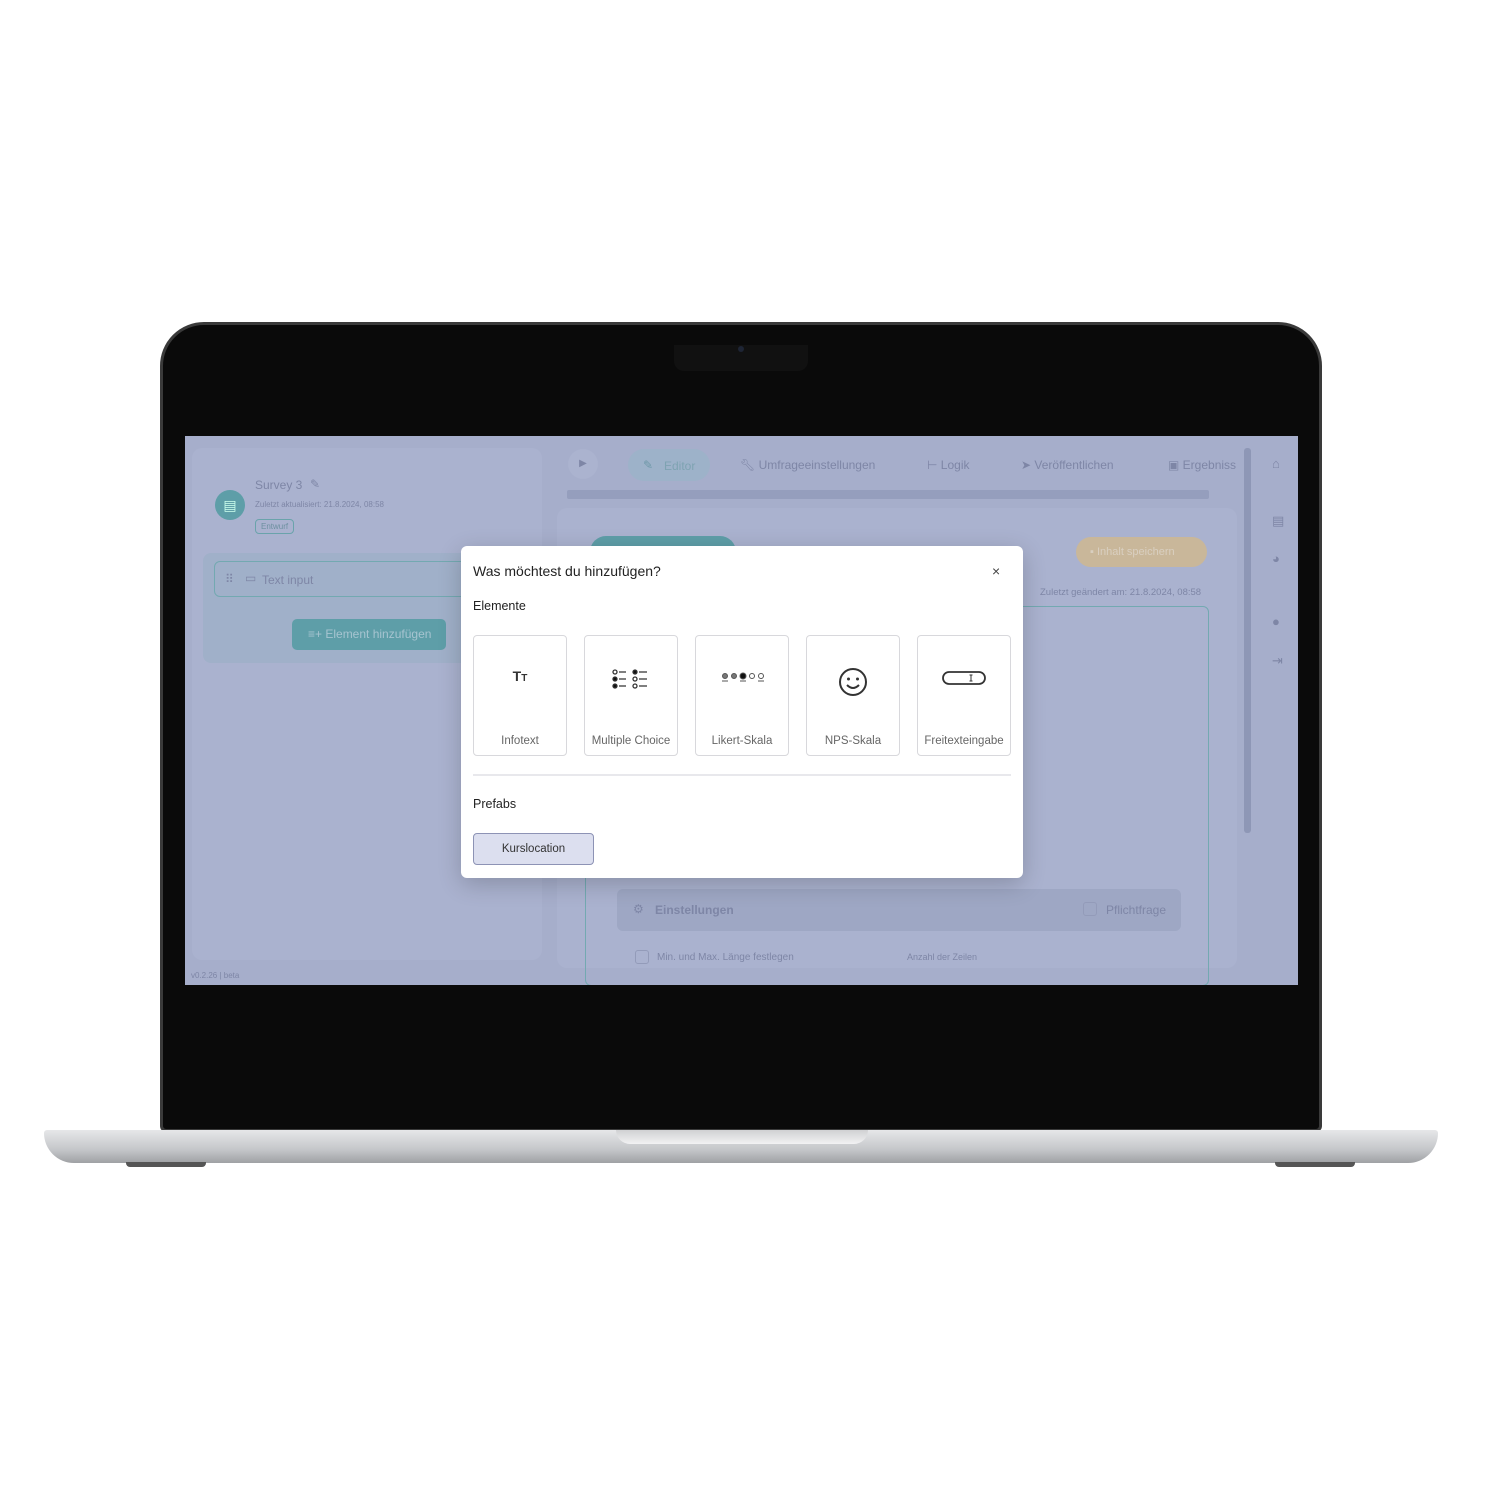 This screenshot has width=1500, height=1500. What do you see at coordinates (1093, 552) in the screenshot?
I see `save-icon: ▪` at bounding box center [1093, 552].